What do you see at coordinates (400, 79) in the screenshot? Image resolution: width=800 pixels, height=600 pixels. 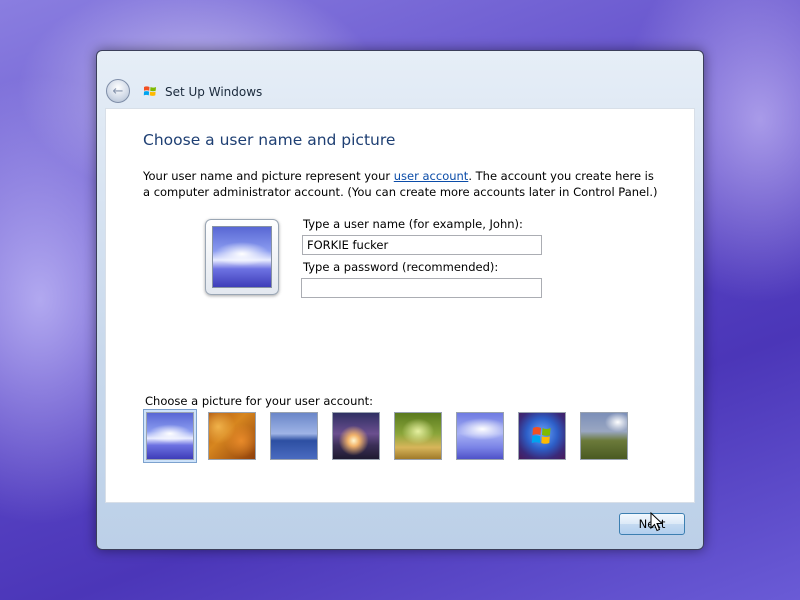 I see `title-bar: ← Set Up Windows` at bounding box center [400, 79].